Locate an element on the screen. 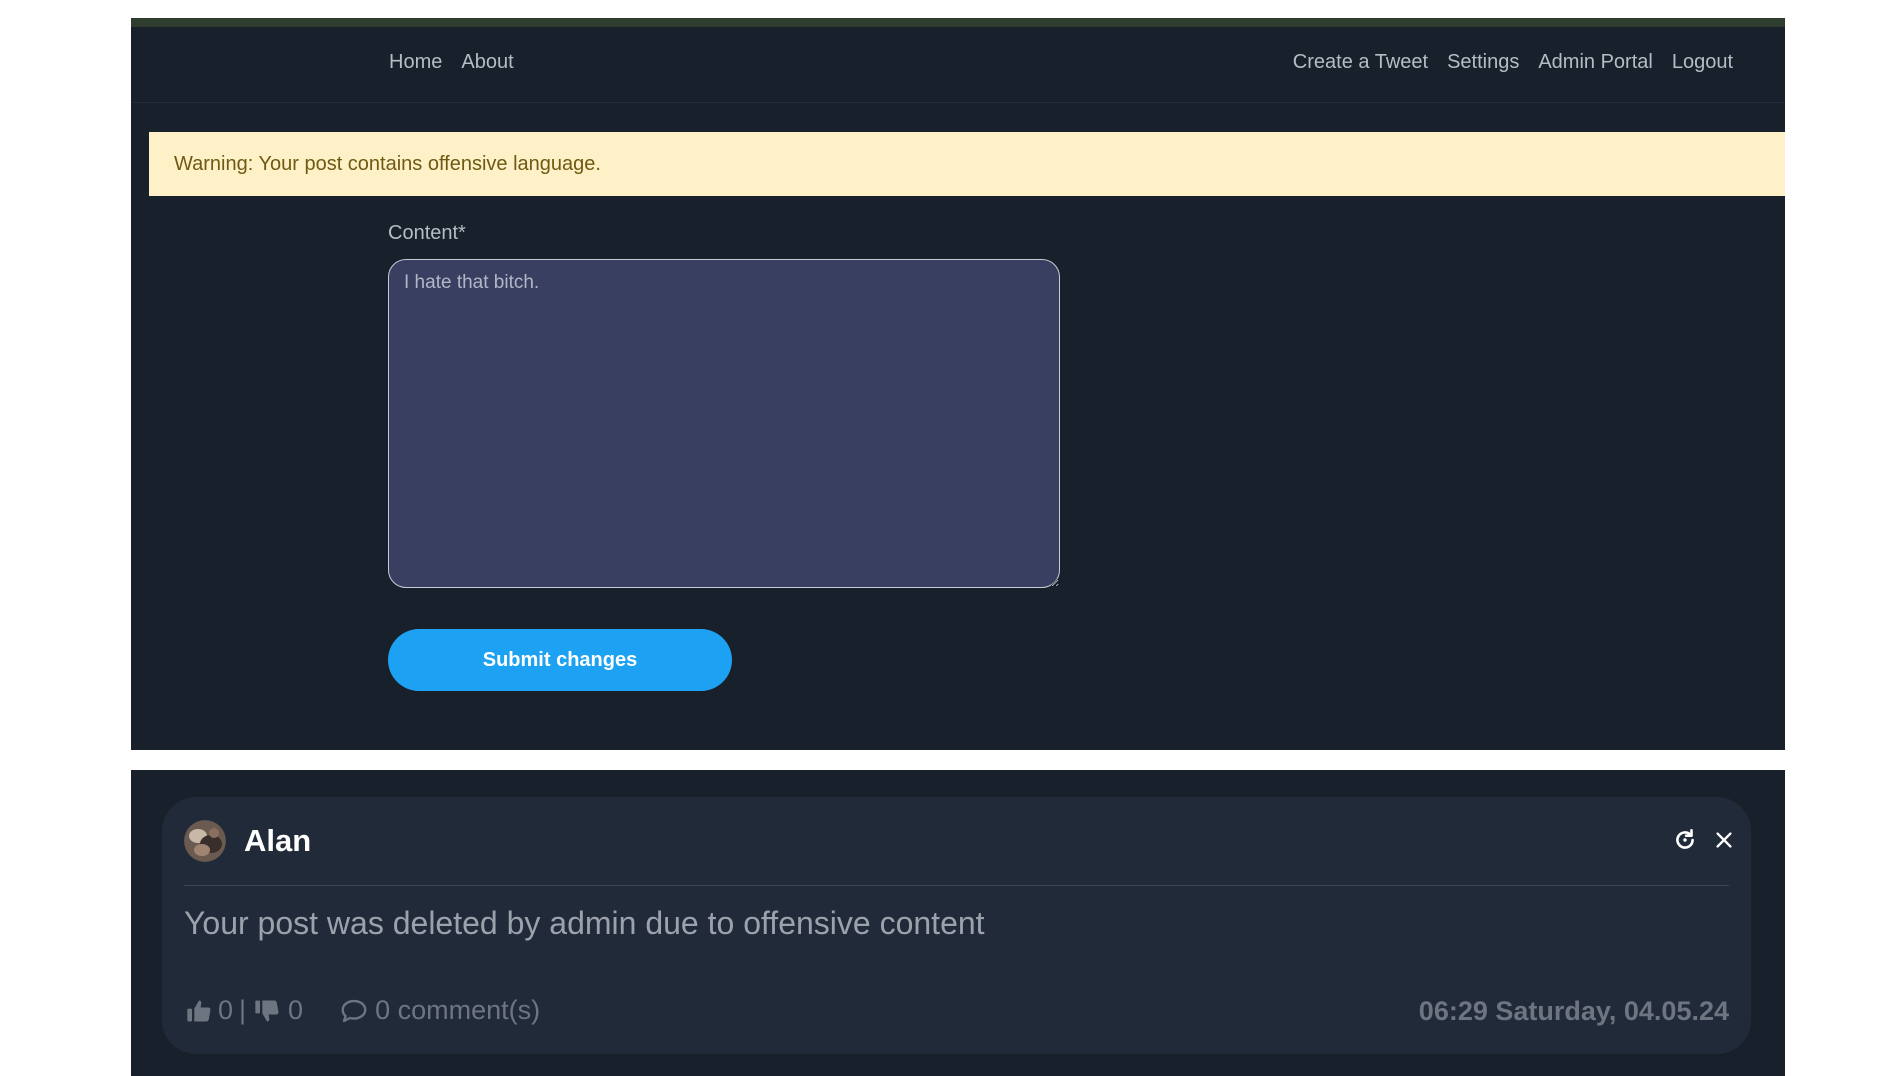 The height and width of the screenshot is (1076, 1902). card-divider is located at coordinates (956, 885).